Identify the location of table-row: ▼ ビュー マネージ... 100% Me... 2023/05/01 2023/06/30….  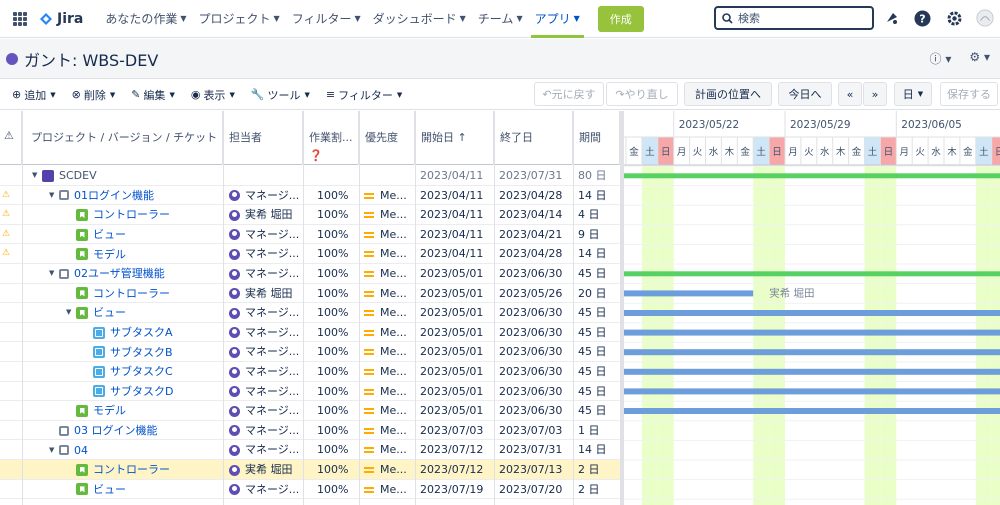
(310, 313).